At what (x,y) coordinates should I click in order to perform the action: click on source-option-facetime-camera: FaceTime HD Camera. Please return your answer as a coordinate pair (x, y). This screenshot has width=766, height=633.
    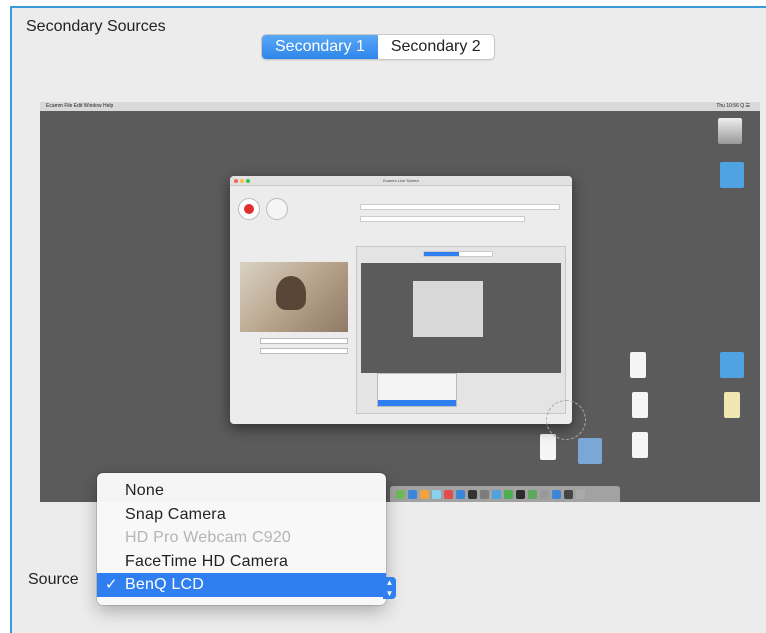
    Looking at the image, I should click on (241, 562).